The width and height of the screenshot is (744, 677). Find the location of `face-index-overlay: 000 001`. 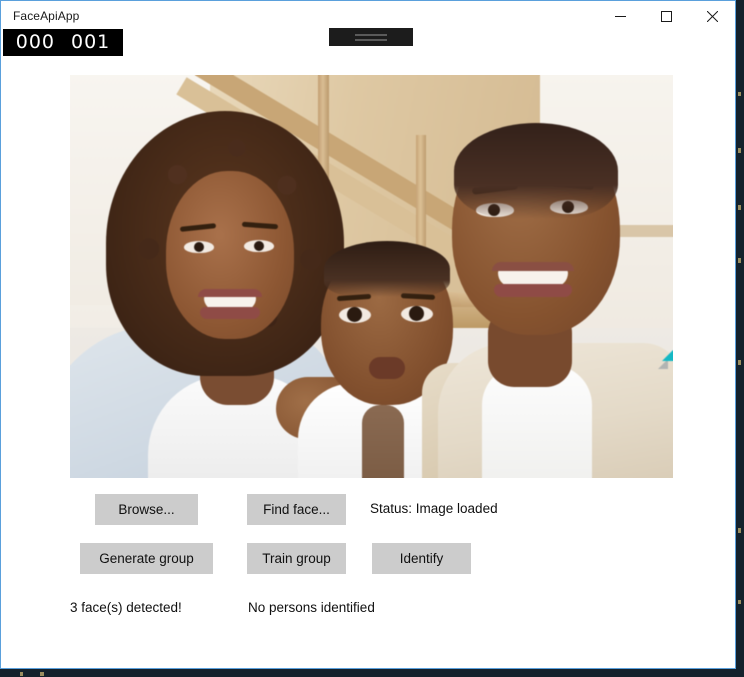

face-index-overlay: 000 001 is located at coordinates (63, 42).